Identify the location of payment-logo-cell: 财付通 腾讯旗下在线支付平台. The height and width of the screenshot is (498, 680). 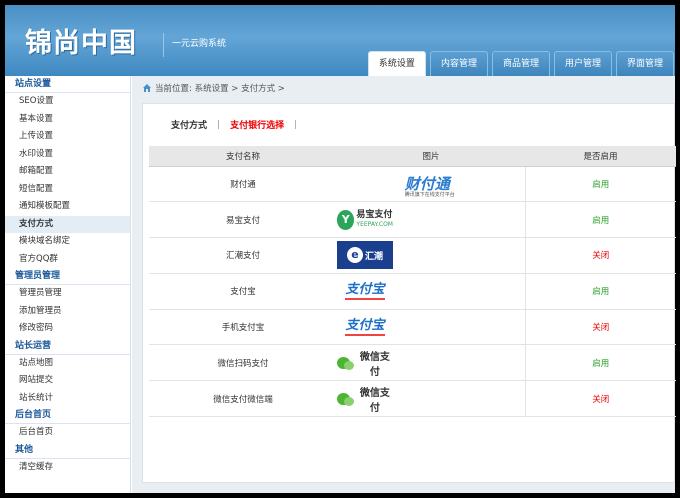
(431, 184).